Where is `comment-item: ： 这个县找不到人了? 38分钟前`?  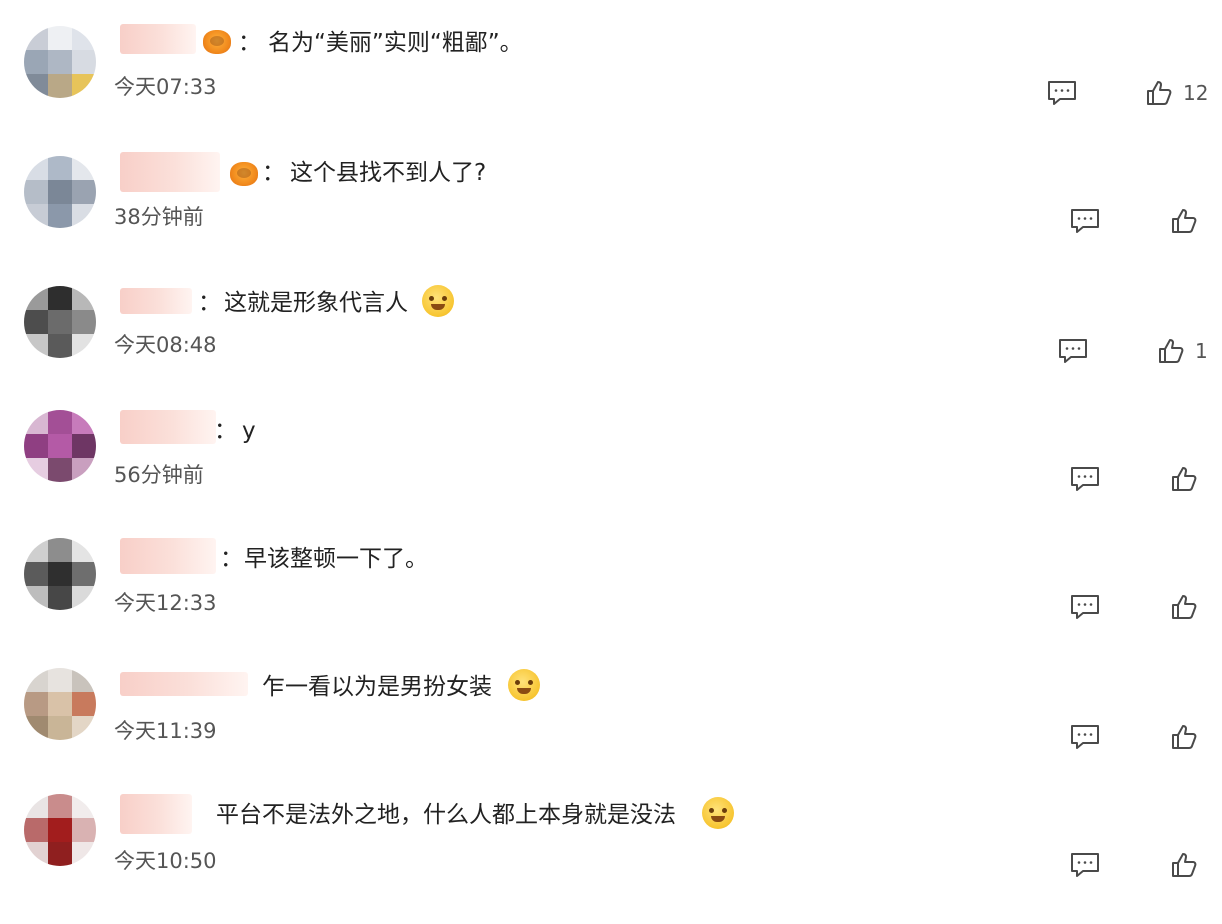
comment-item: ： 这个县找不到人了? 38分钟前 is located at coordinates (611, 215).